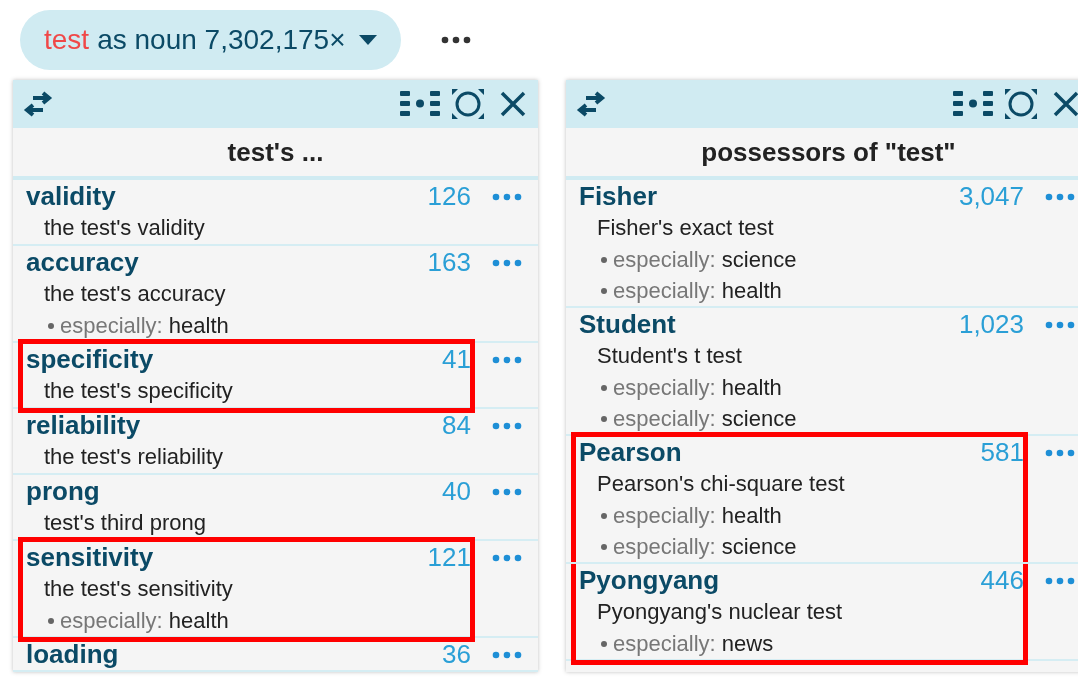 This screenshot has height=681, width=1078. I want to click on example-phrase: Pearson's chi-square test, so click(721, 484).